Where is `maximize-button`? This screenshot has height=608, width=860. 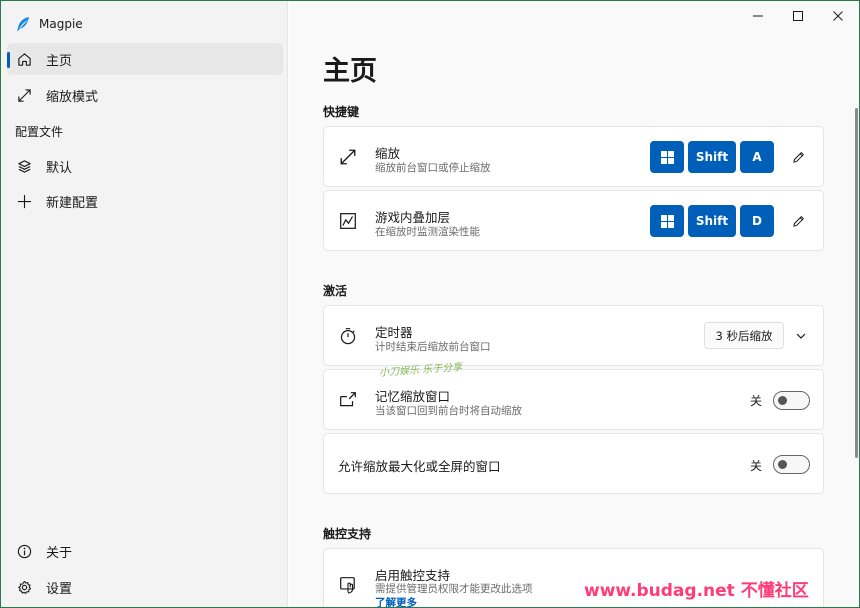
maximize-button is located at coordinates (798, 16).